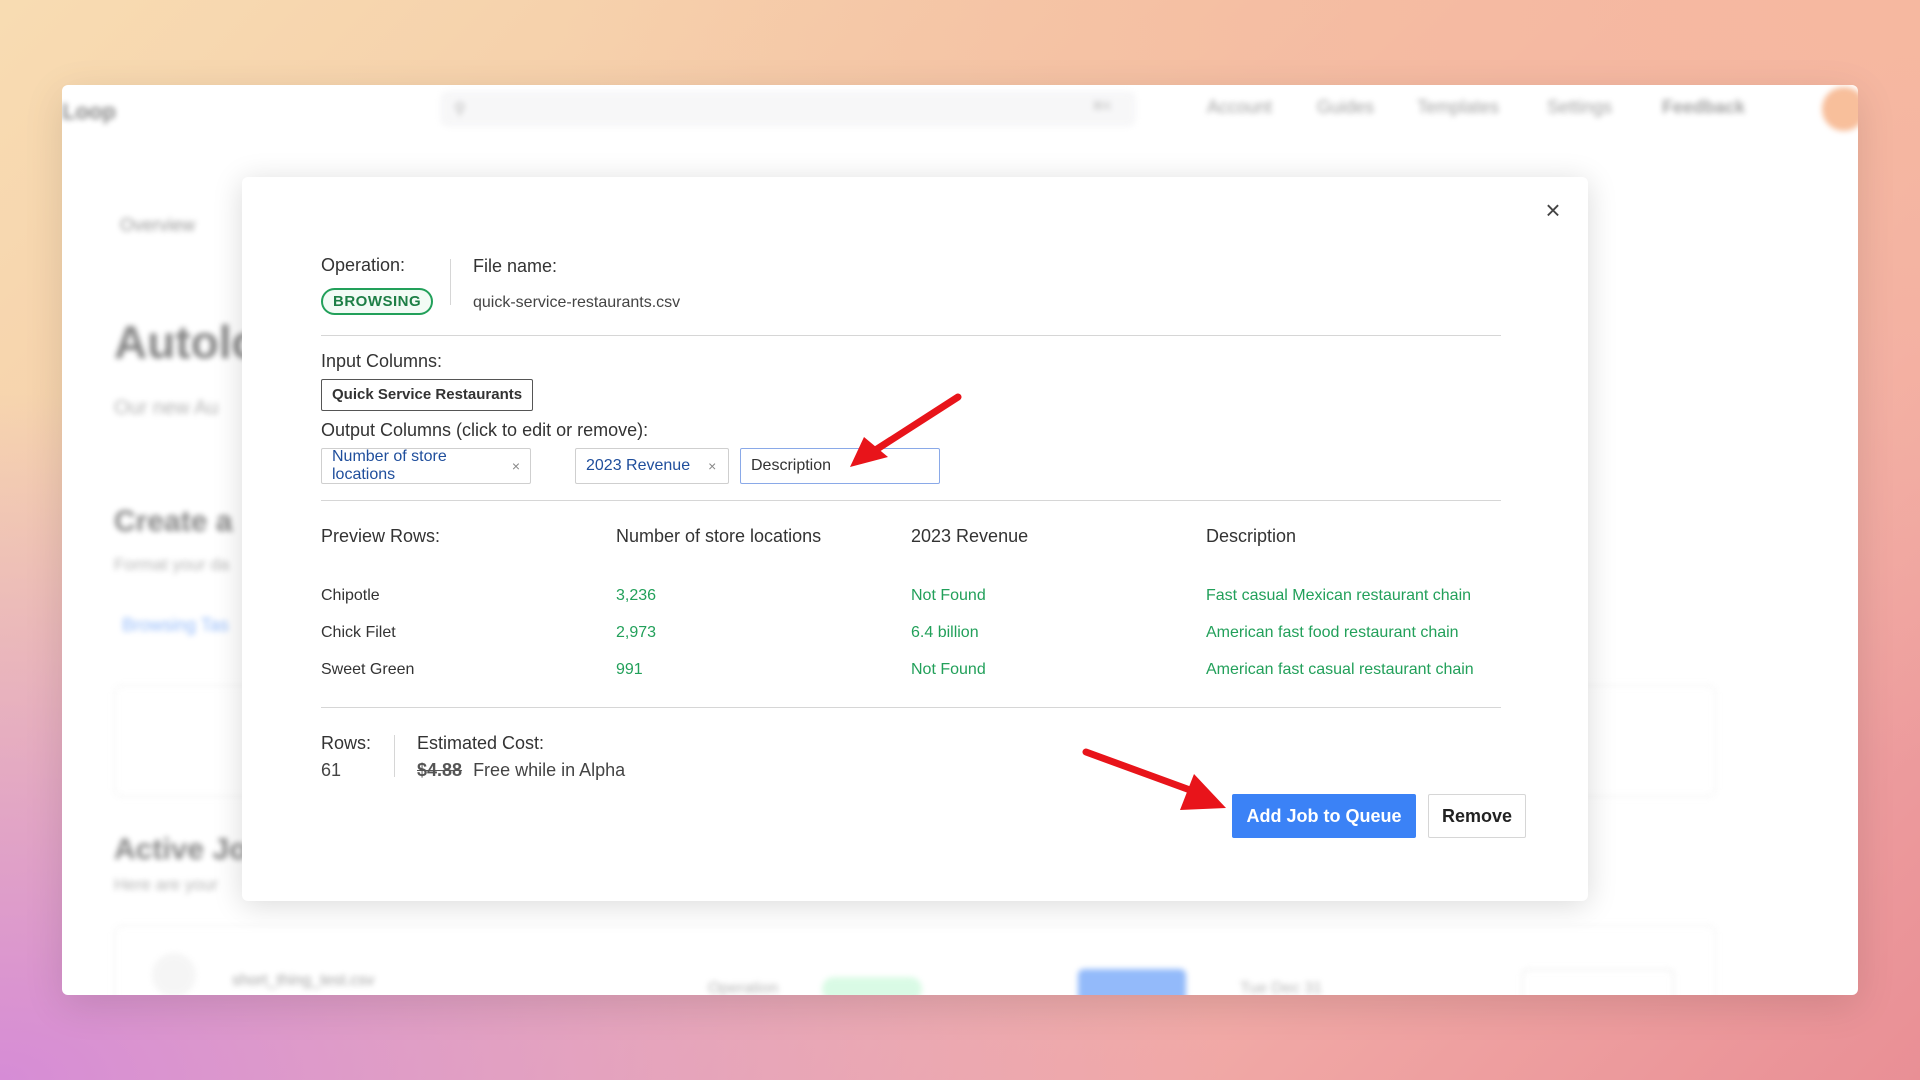 Image resolution: width=1920 pixels, height=1080 pixels. I want to click on input-column-chip: Quick Service Restaurants, so click(427, 395).